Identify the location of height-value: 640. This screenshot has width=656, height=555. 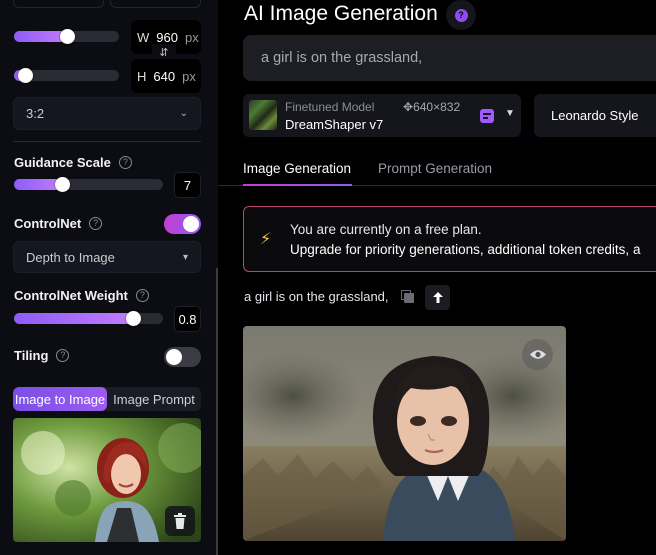
(164, 76).